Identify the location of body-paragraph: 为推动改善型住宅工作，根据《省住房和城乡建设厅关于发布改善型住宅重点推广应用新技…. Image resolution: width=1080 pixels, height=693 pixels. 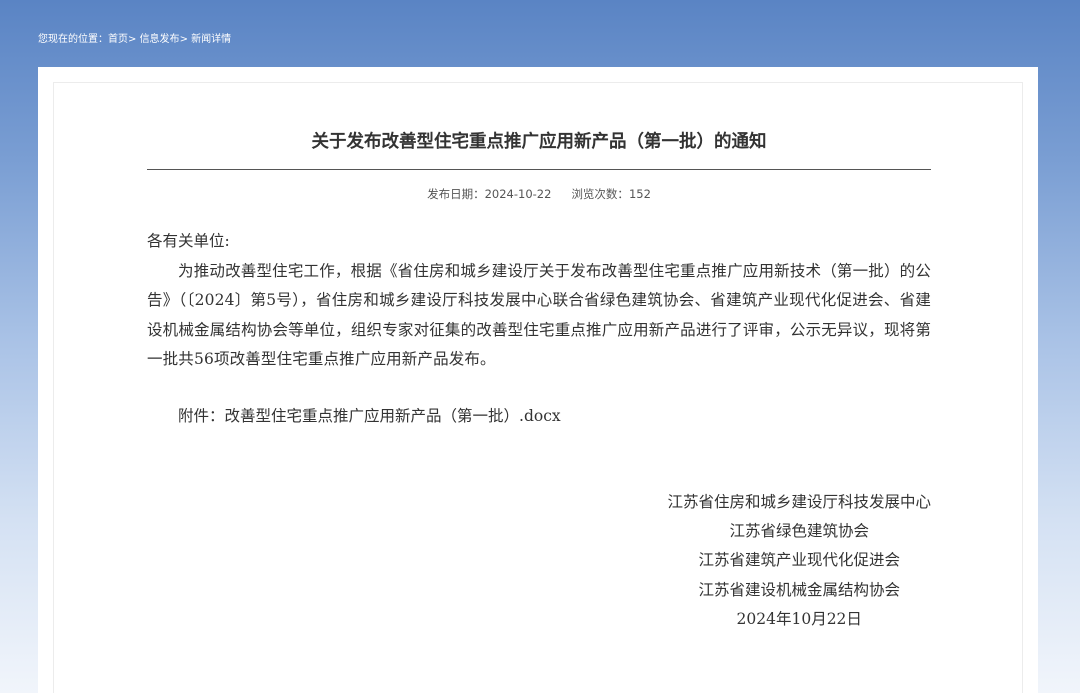
(539, 315).